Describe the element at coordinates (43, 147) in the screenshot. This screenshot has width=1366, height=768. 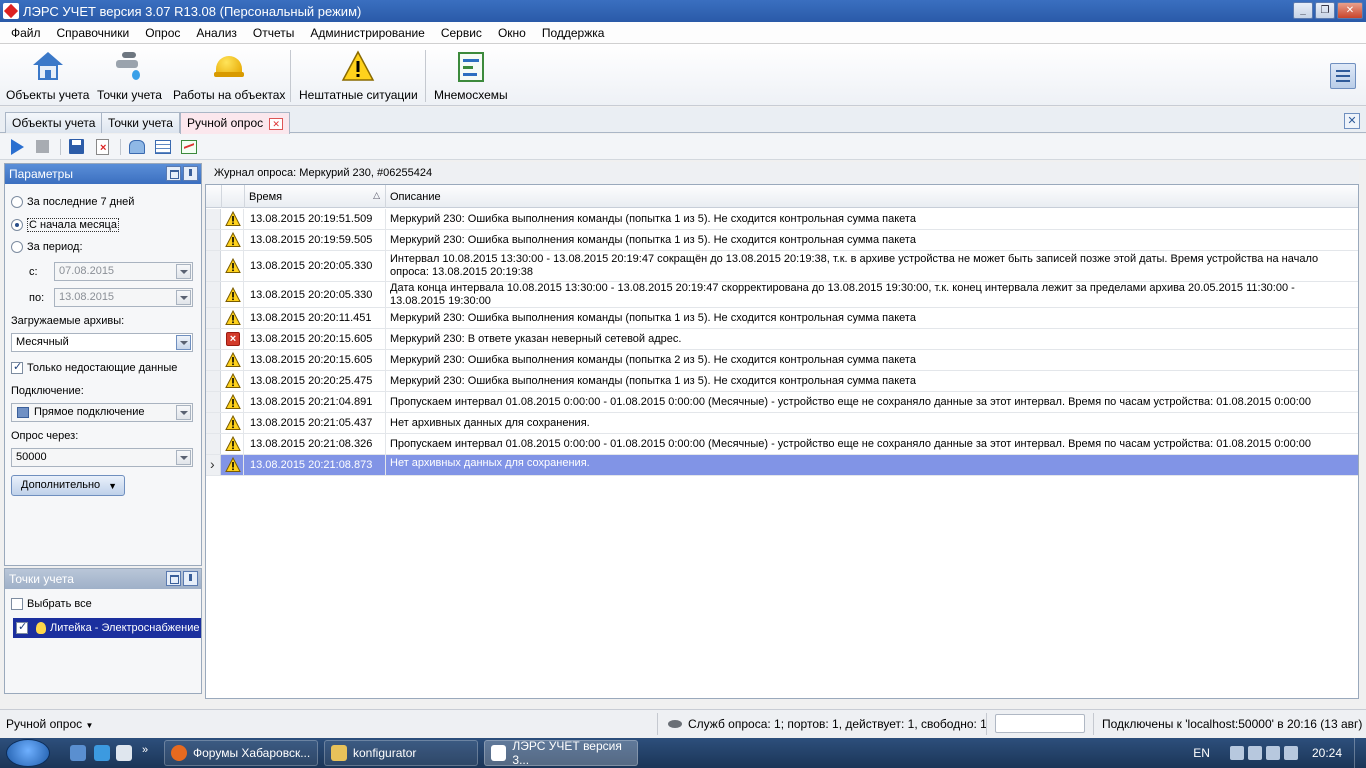
I see `stop-poll-button` at that location.